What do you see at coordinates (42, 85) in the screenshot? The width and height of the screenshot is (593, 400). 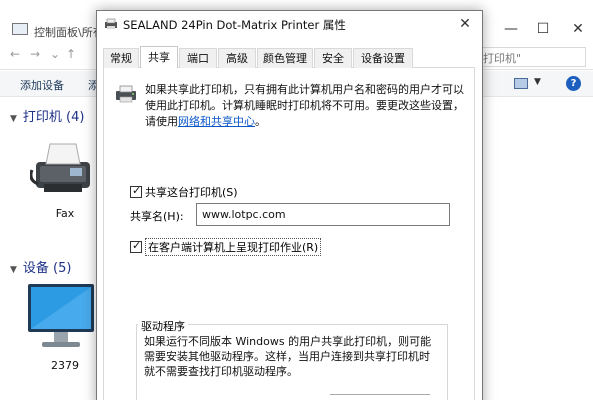 I see `add-device-button: 添加设备` at bounding box center [42, 85].